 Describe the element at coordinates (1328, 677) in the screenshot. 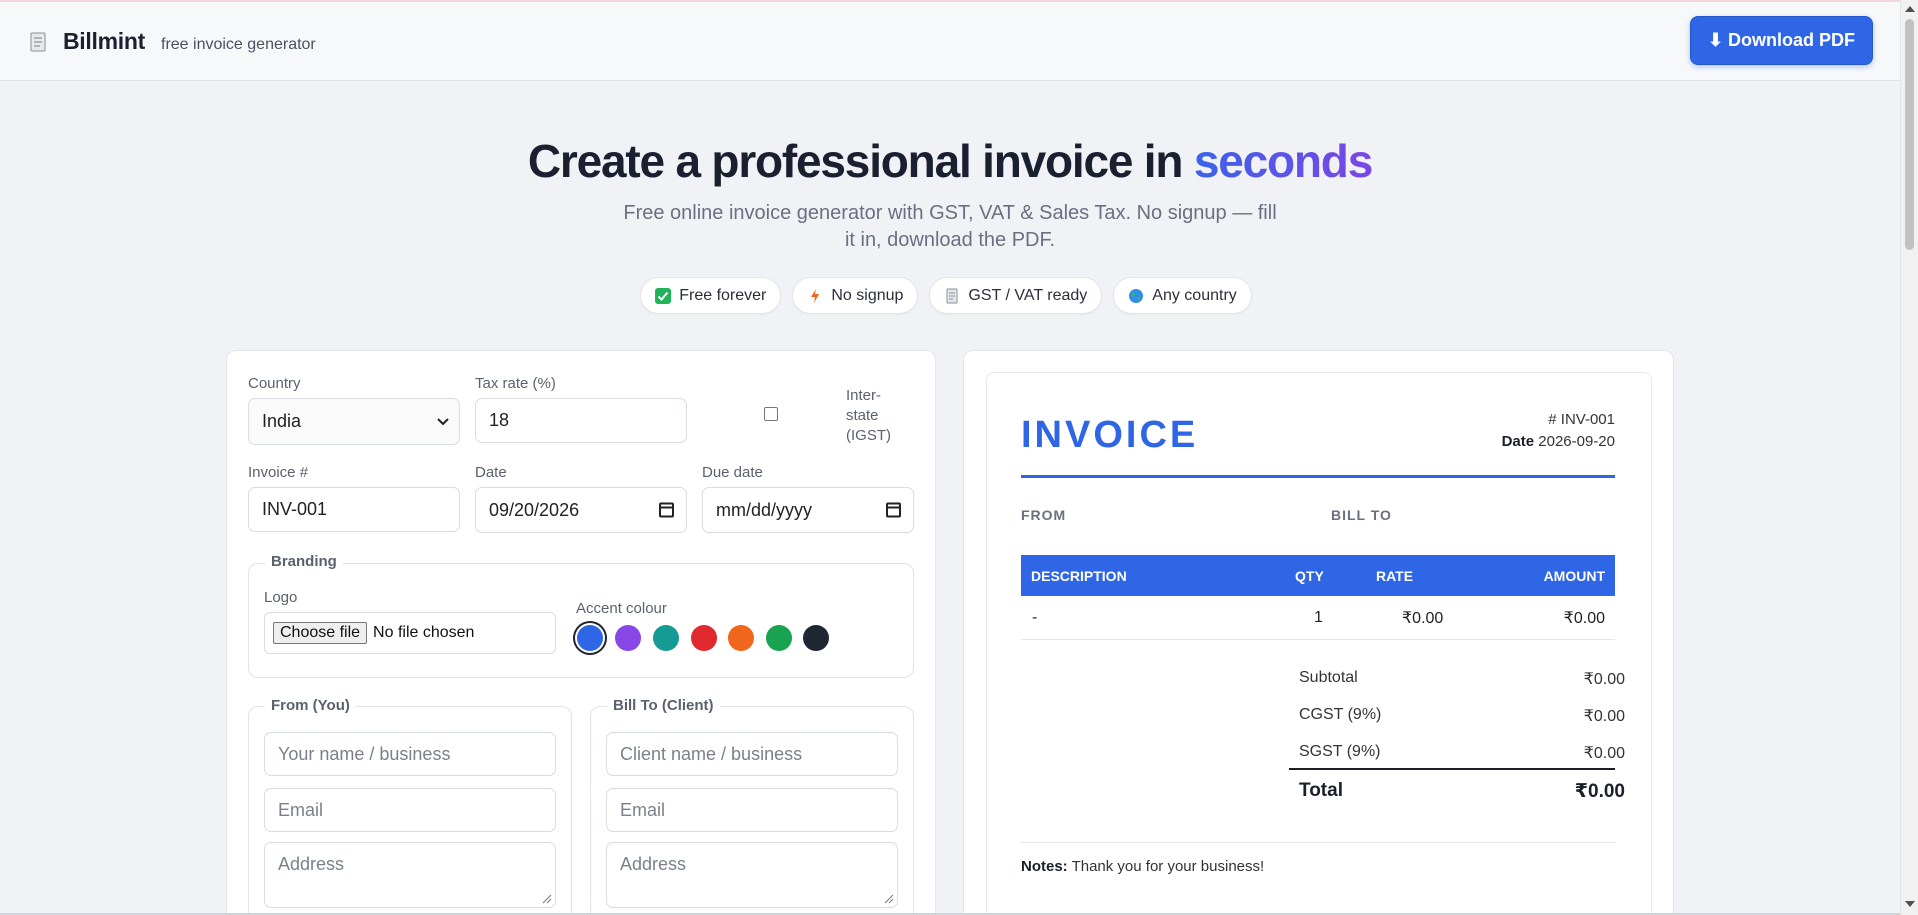

I see `subtotal-label: Subtotal` at that location.